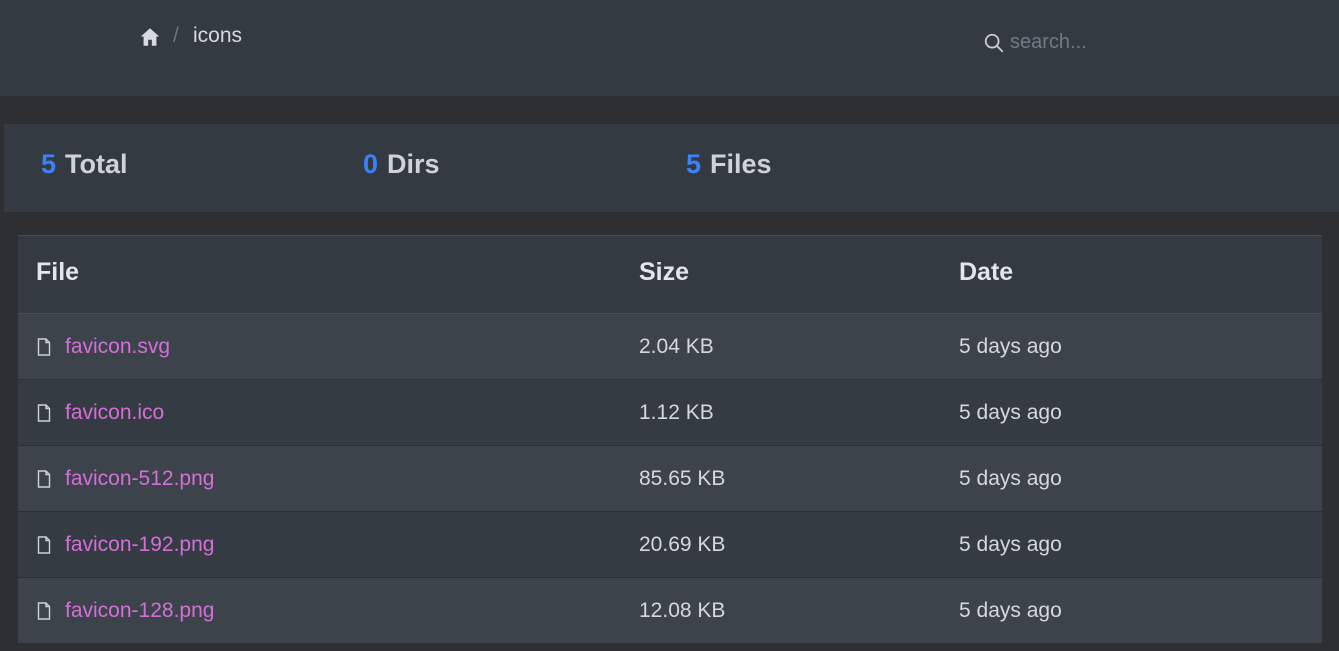 The height and width of the screenshot is (651, 1339). I want to click on breadcrumb-current: icons, so click(217, 36).